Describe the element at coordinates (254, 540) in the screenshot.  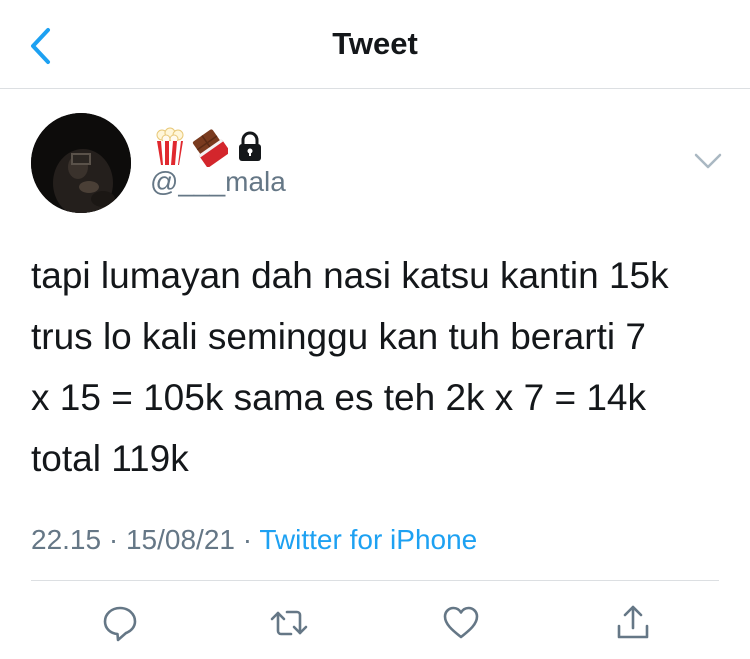
I see `tweet-metadata: 22.15 · 15/08/21 · Twitter for iPhone` at that location.